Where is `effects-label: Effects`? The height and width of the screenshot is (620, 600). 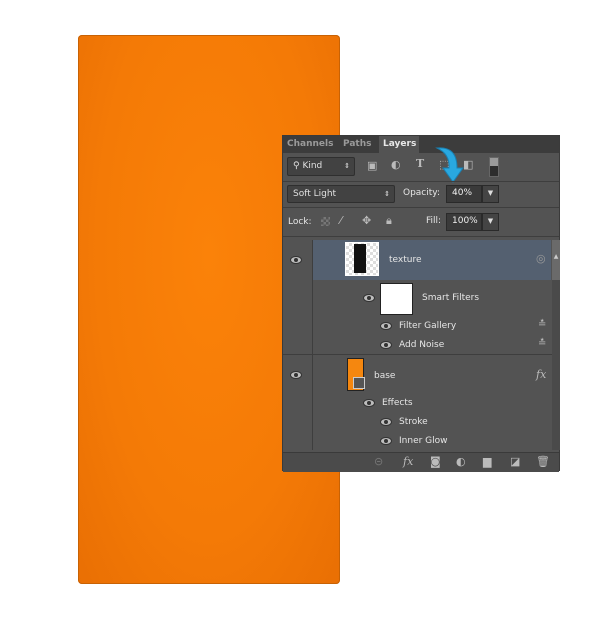 effects-label: Effects is located at coordinates (397, 403).